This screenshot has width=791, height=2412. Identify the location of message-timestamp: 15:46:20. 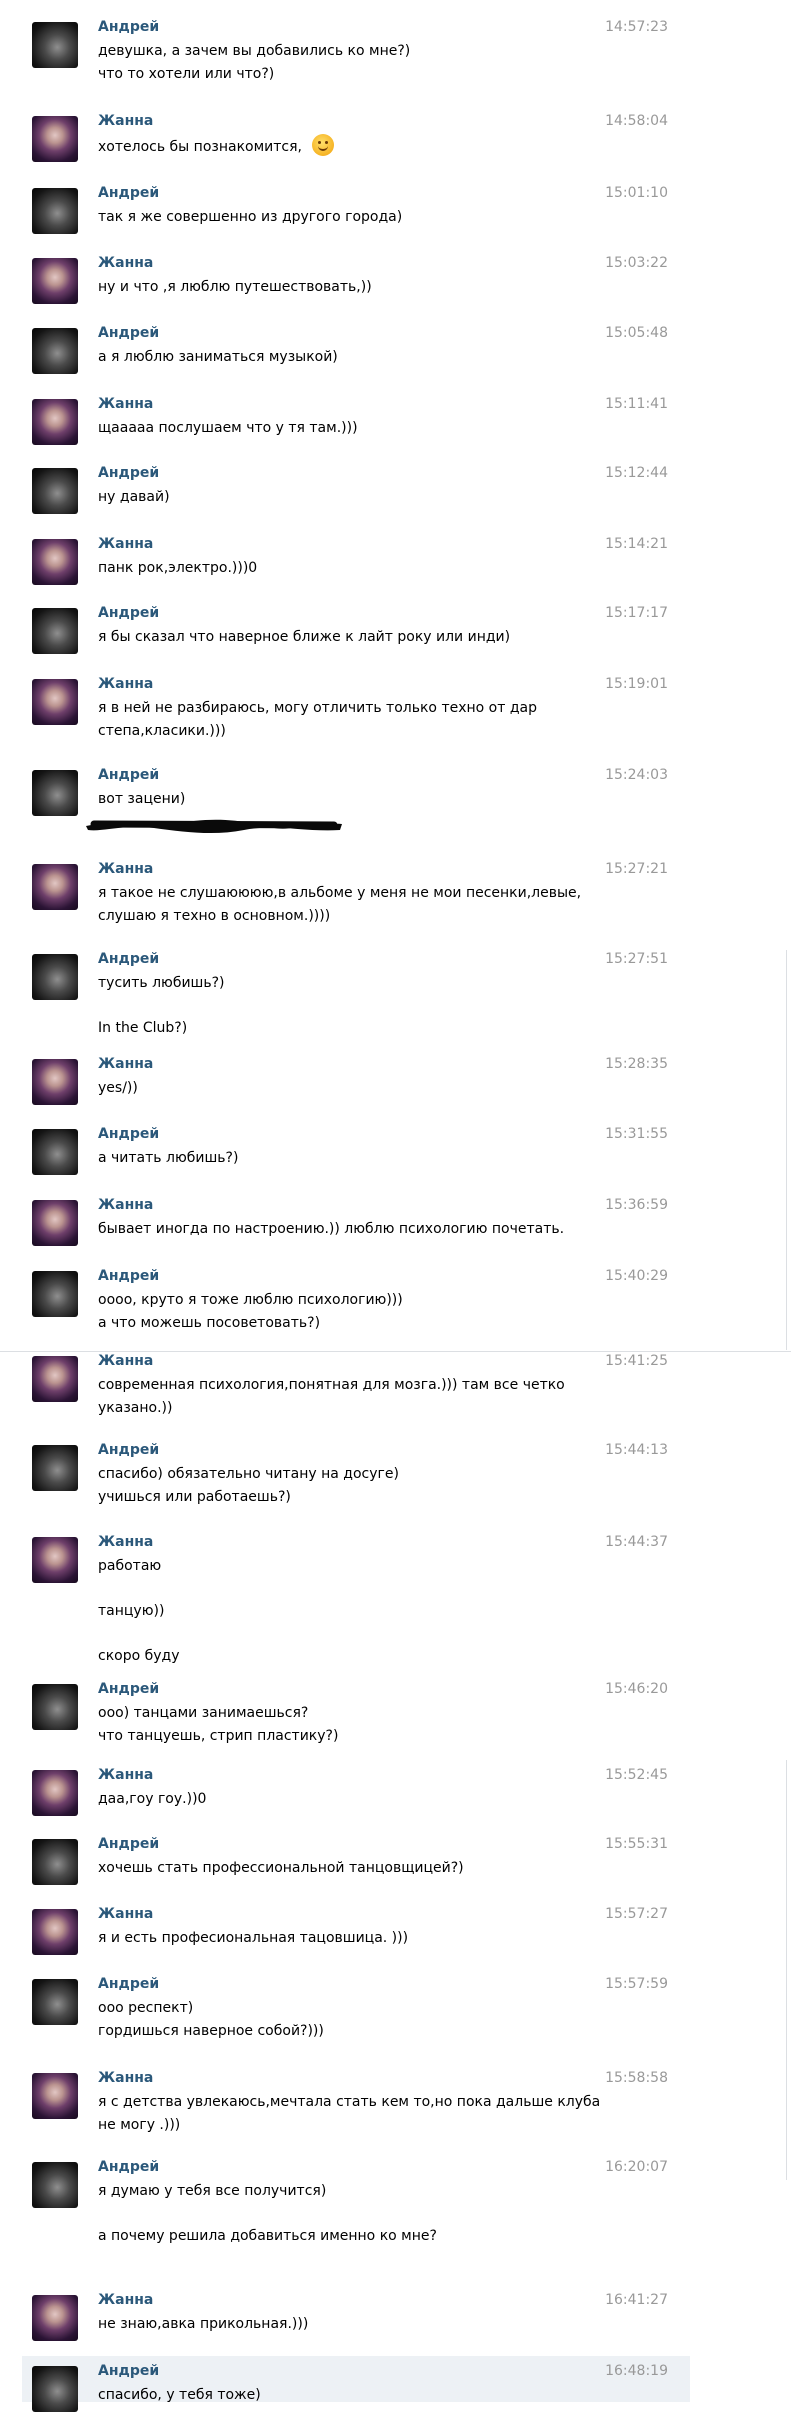
(636, 1689).